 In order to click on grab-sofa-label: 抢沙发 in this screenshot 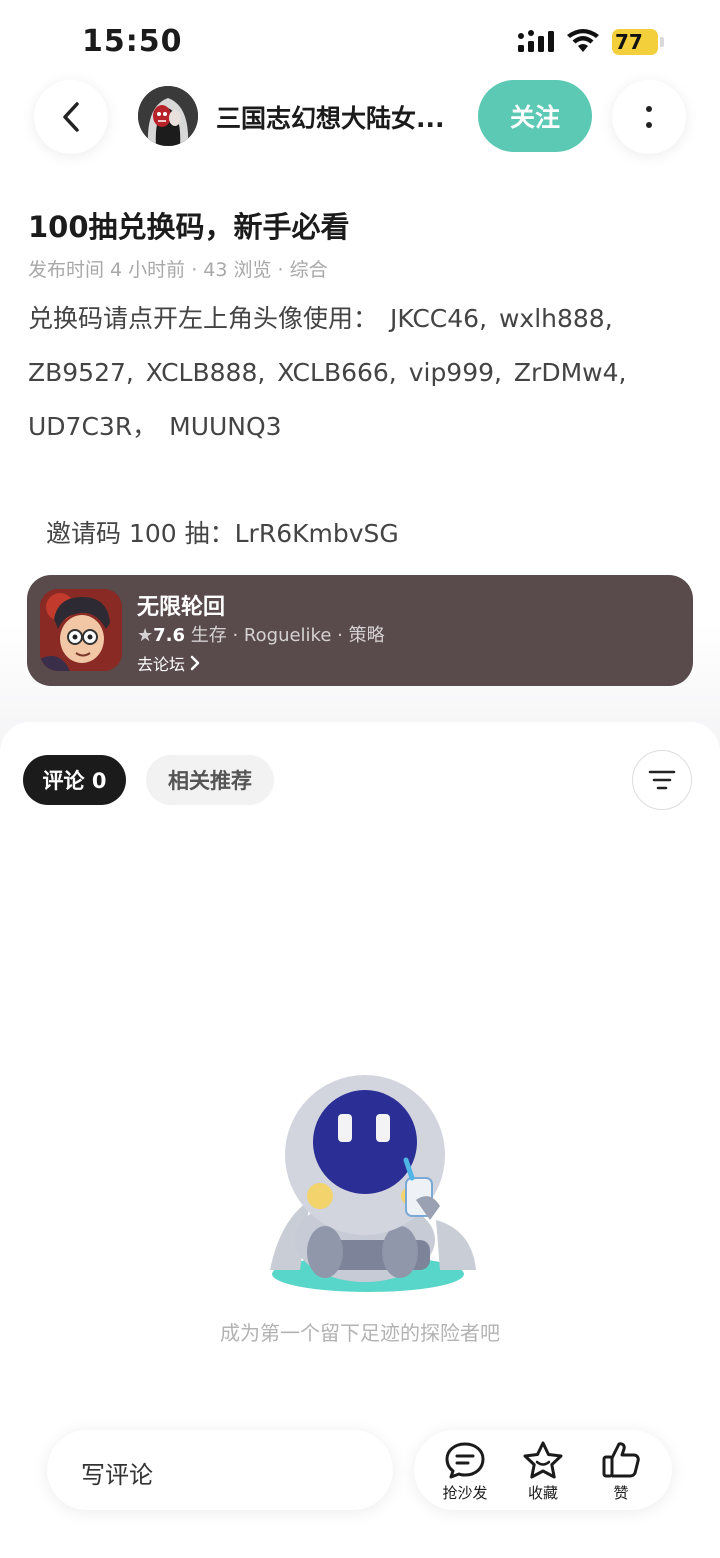, I will do `click(465, 1493)`.